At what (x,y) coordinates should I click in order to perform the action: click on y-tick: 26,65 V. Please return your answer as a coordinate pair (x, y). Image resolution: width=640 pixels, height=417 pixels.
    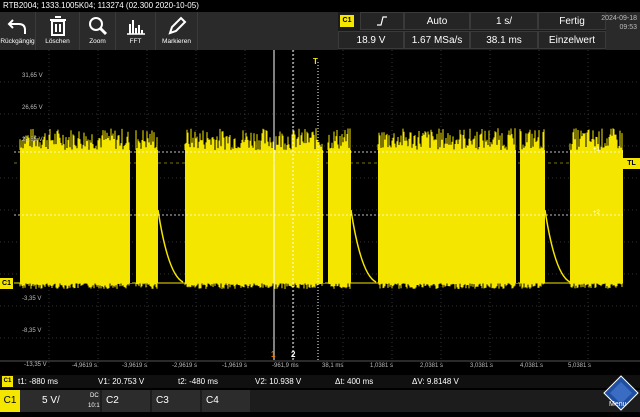
    Looking at the image, I should click on (32, 108).